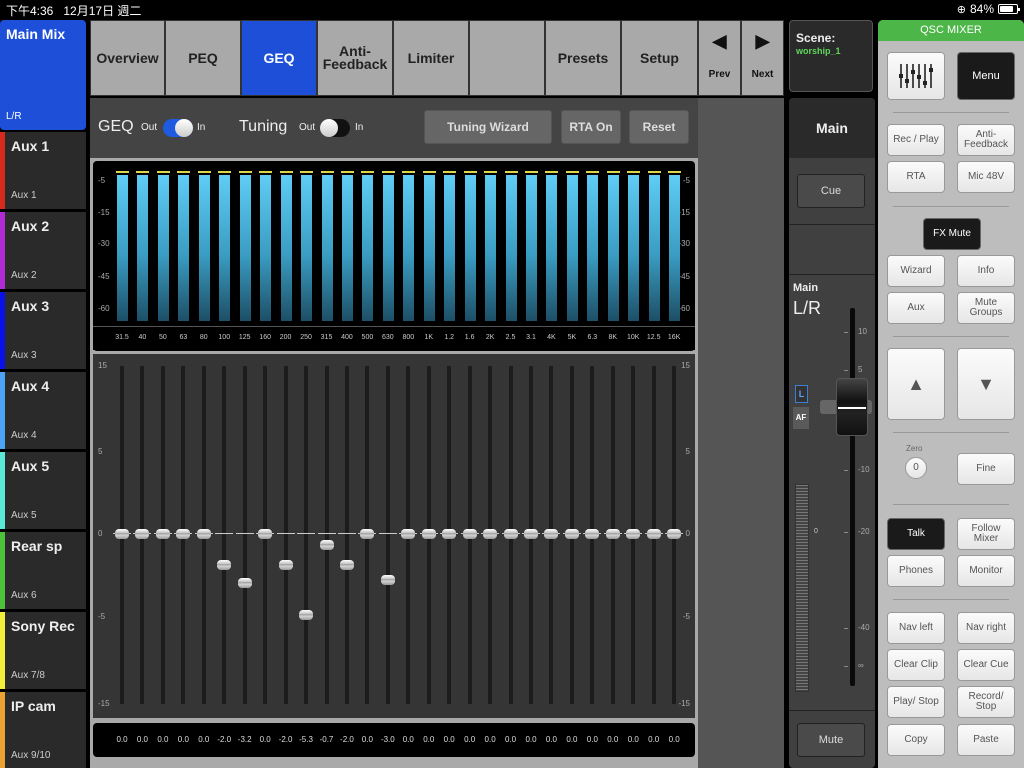 This screenshot has width=1024, height=768. Describe the element at coordinates (916, 384) in the screenshot. I see `up-button: ▲` at that location.